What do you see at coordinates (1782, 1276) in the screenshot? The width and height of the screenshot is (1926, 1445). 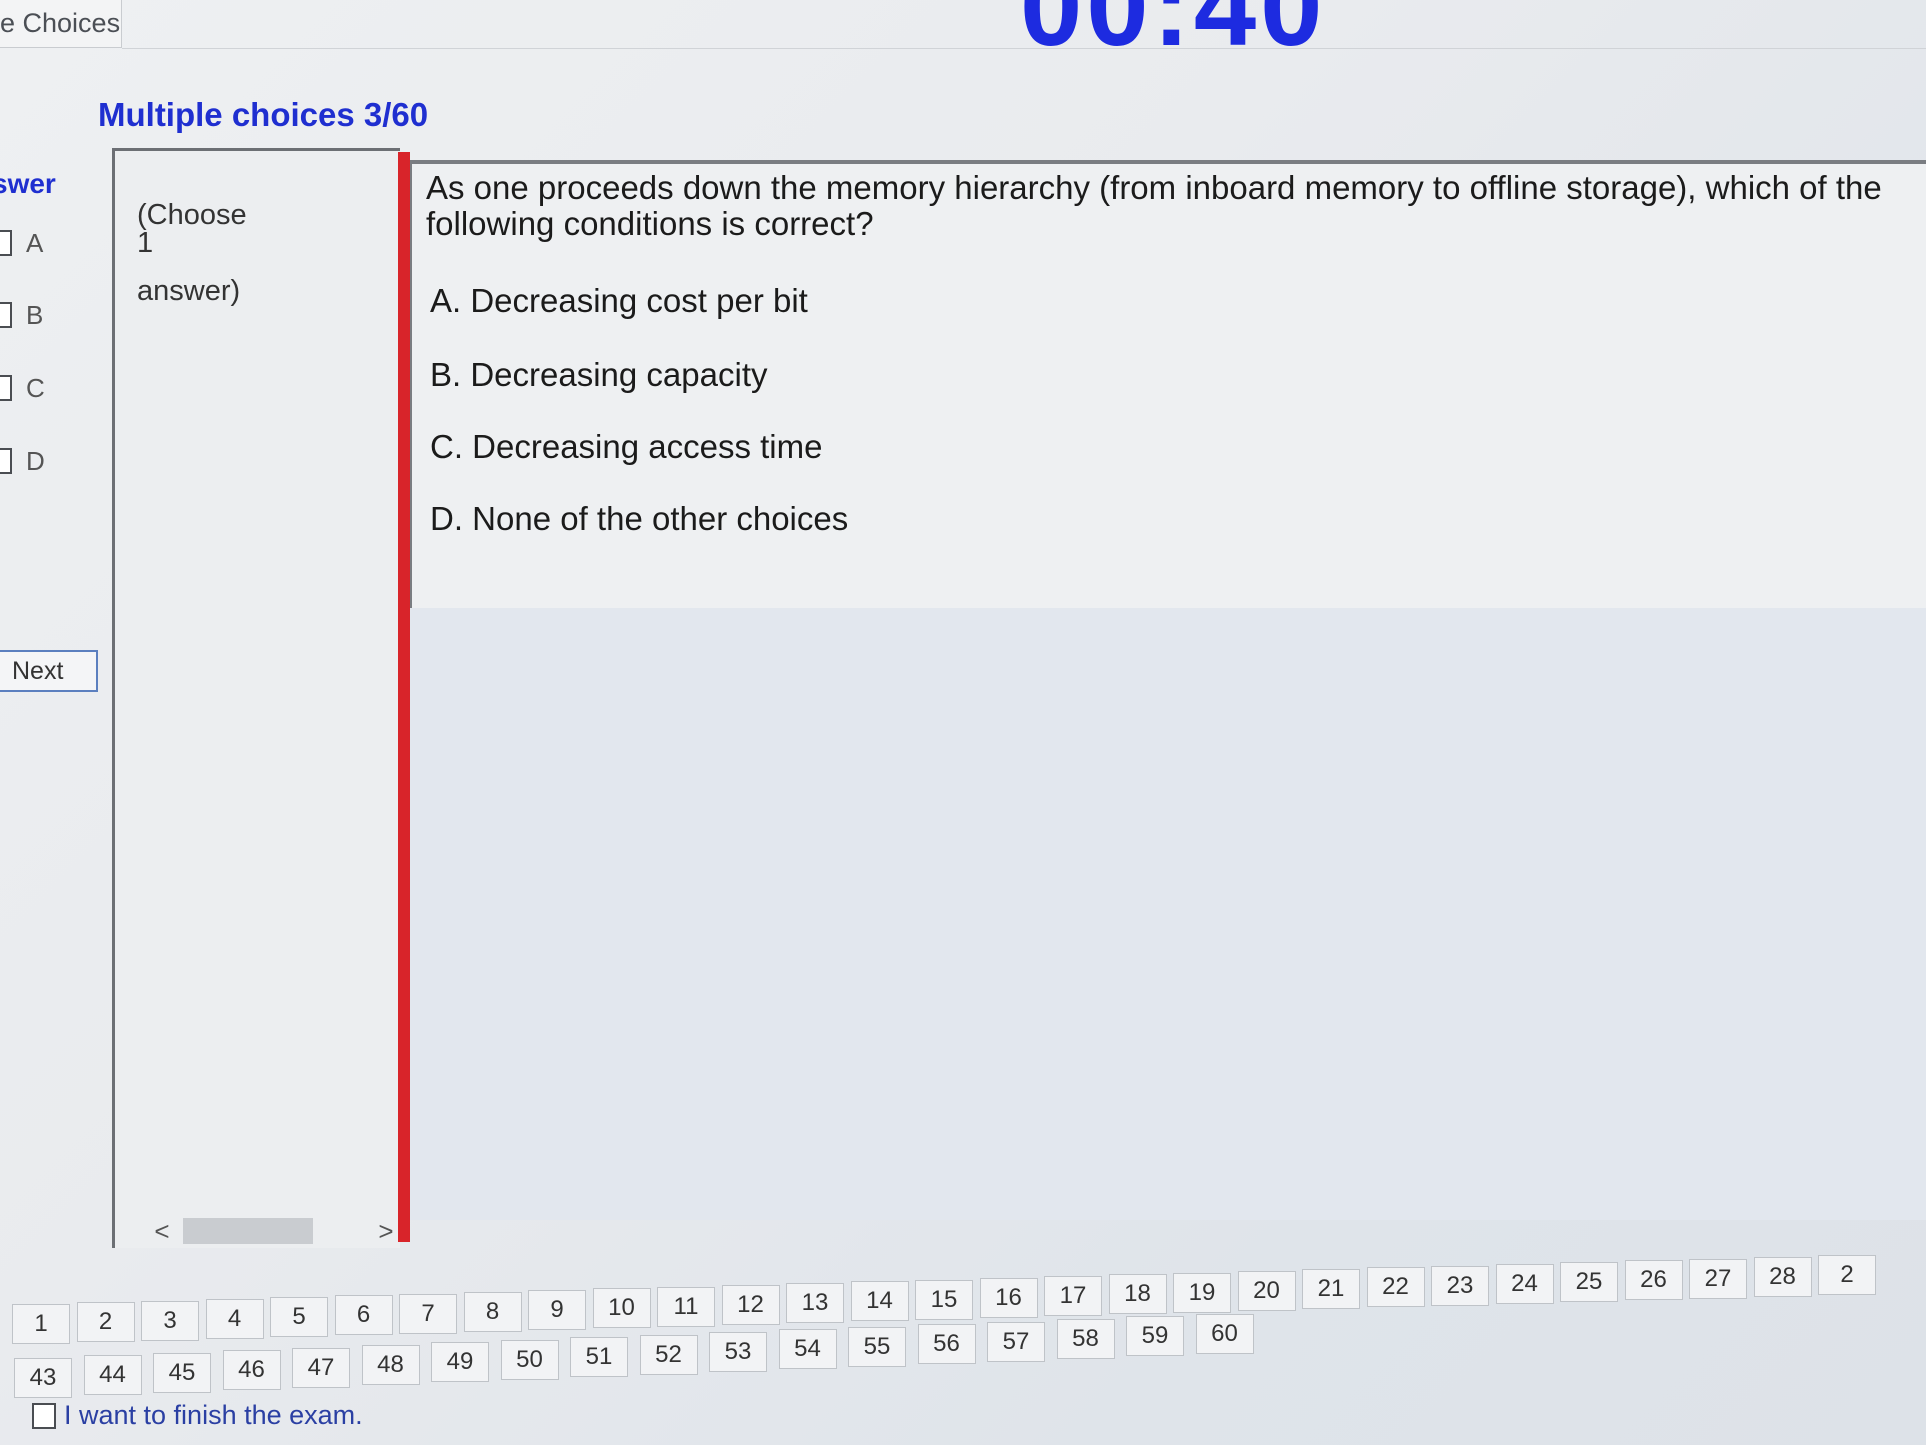 I see `question-number-button: 28` at bounding box center [1782, 1276].